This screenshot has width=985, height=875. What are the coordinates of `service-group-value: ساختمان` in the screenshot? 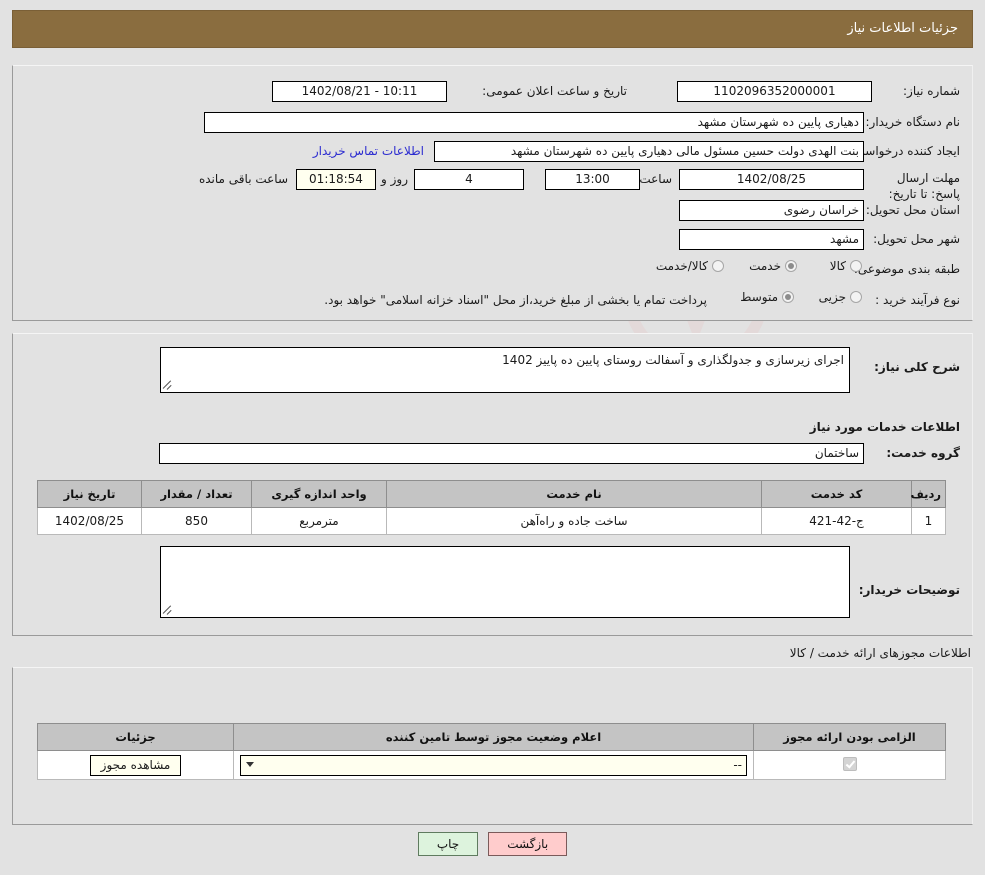 It's located at (511, 453).